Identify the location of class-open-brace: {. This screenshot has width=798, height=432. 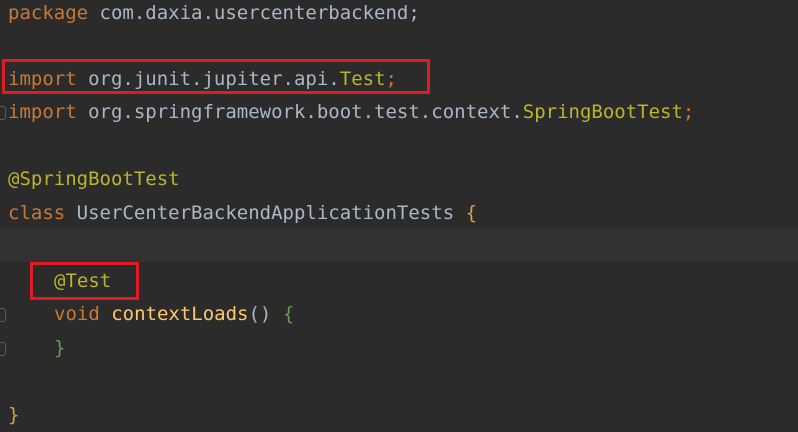
(471, 213).